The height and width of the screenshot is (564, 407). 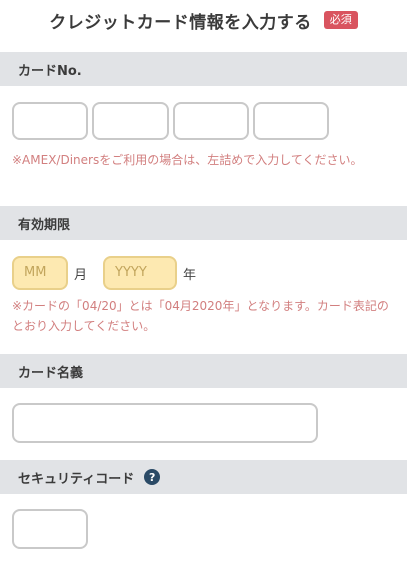 What do you see at coordinates (165, 423) in the screenshot?
I see `card-name-field` at bounding box center [165, 423].